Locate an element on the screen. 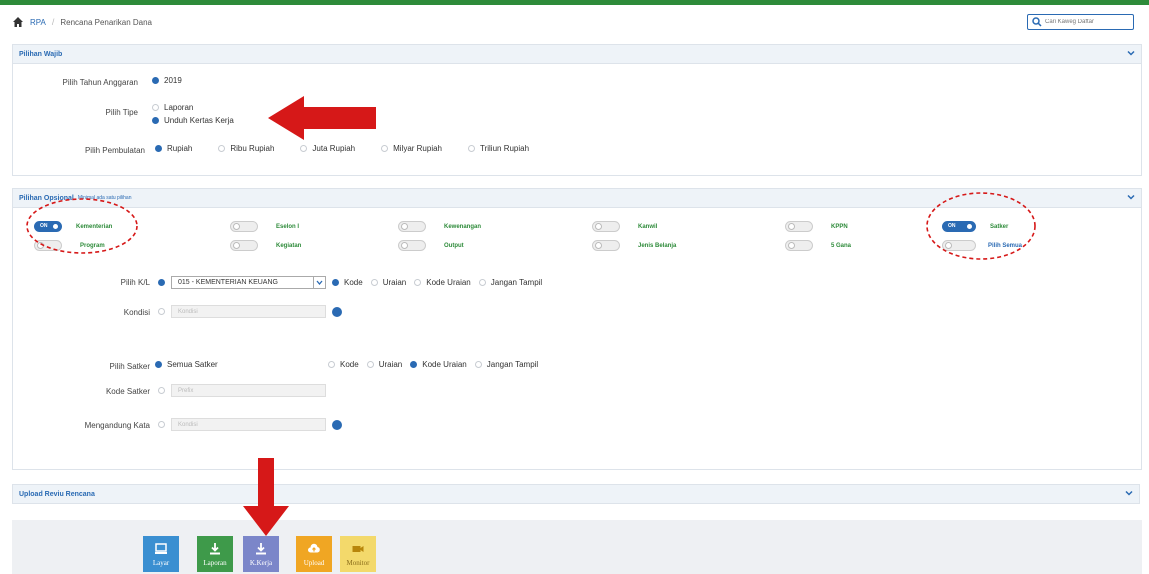 This screenshot has height=574, width=1149. tipe-radio-laporan is located at coordinates (155, 107).